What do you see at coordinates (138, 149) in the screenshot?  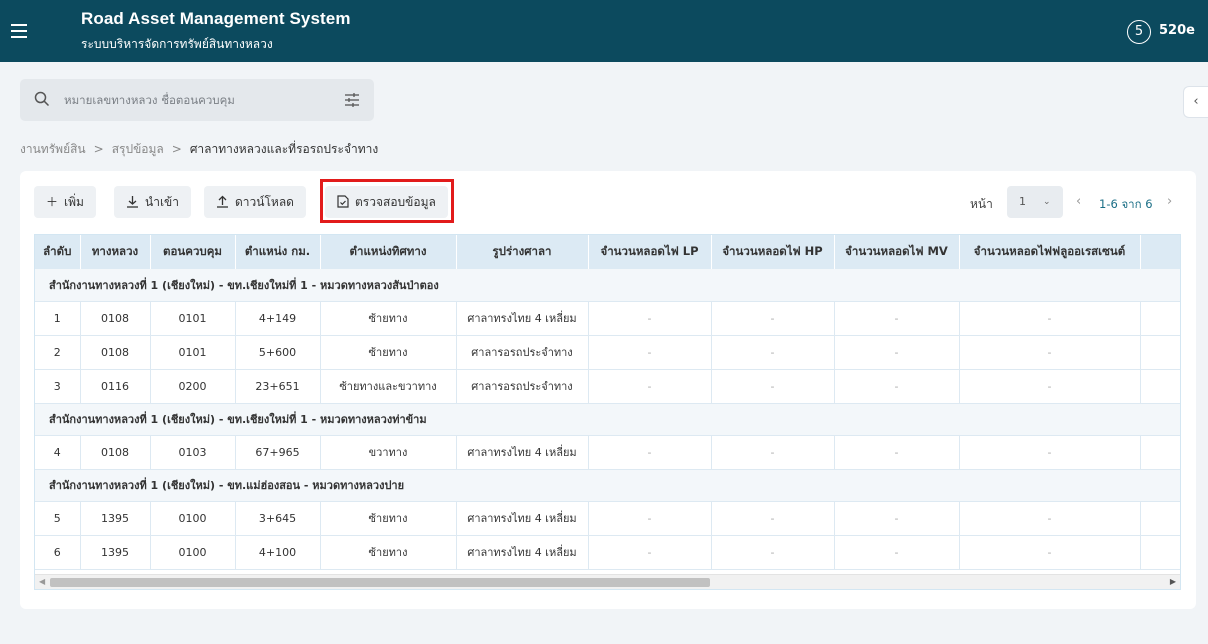 I see `breadcrumb-item-summary: สรุปข้อมูล` at bounding box center [138, 149].